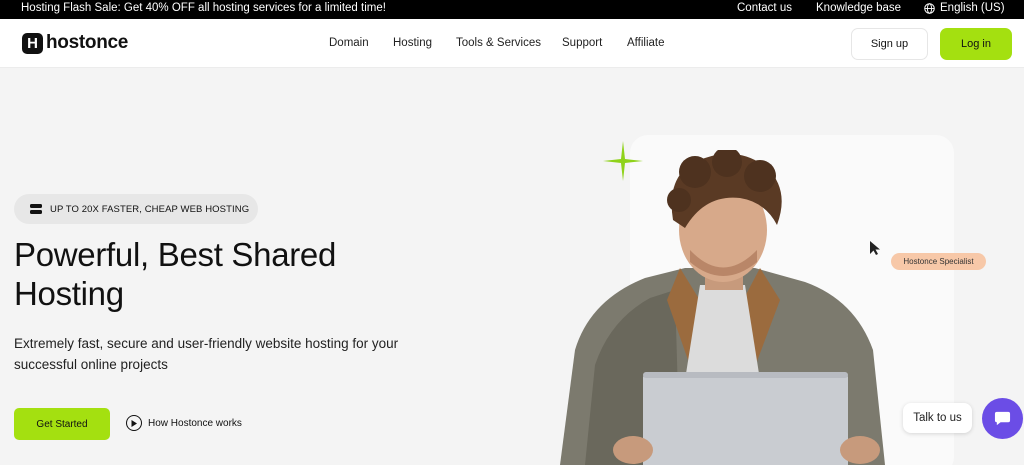  Describe the element at coordinates (150, 209) in the screenshot. I see `hero-badge-text: UP TO 20X FASTER, CHEAP WEB HOSTING` at that location.